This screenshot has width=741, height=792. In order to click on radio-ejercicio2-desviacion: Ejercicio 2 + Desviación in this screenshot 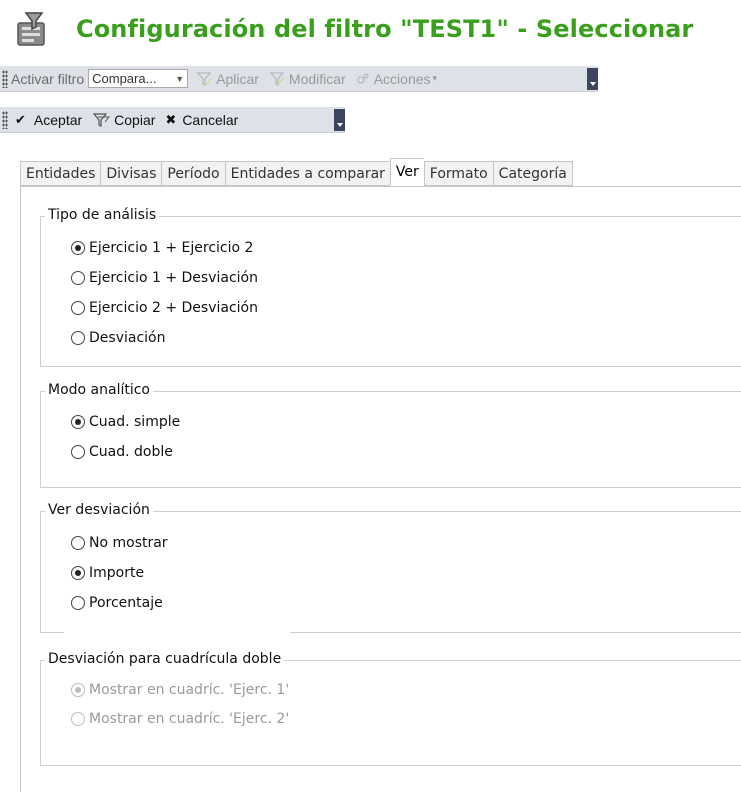, I will do `click(164, 308)`.